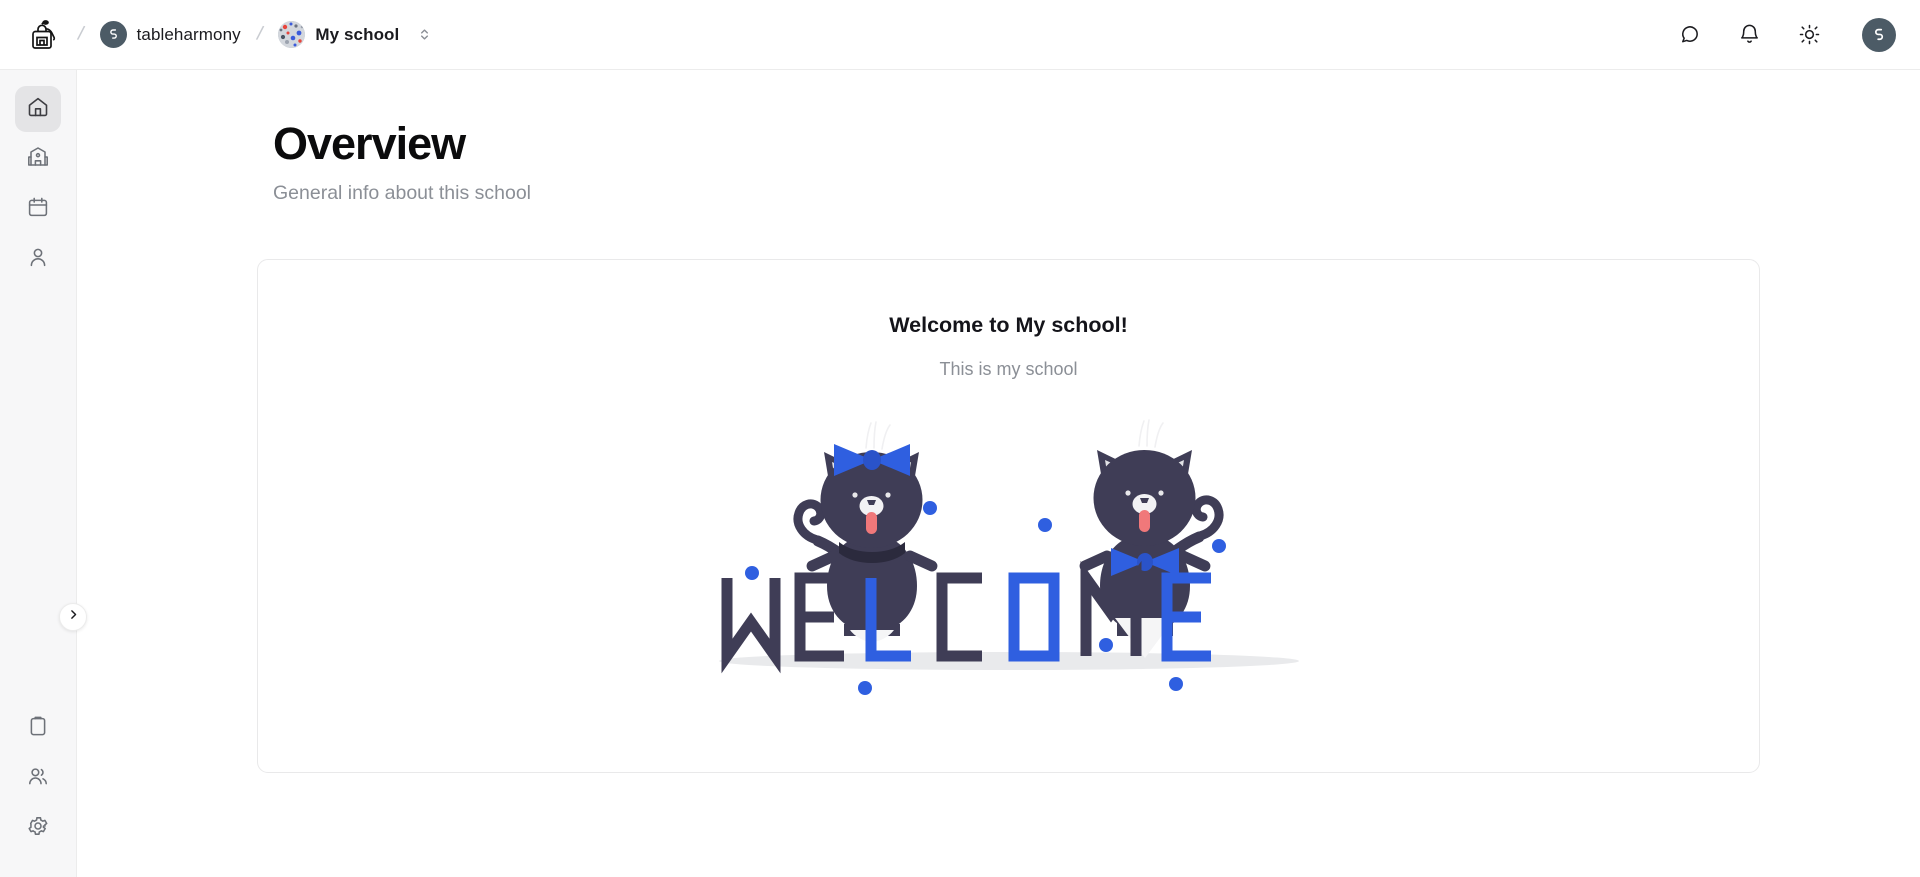 The height and width of the screenshot is (877, 1920). I want to click on sidebar-item-calendar, so click(38, 209).